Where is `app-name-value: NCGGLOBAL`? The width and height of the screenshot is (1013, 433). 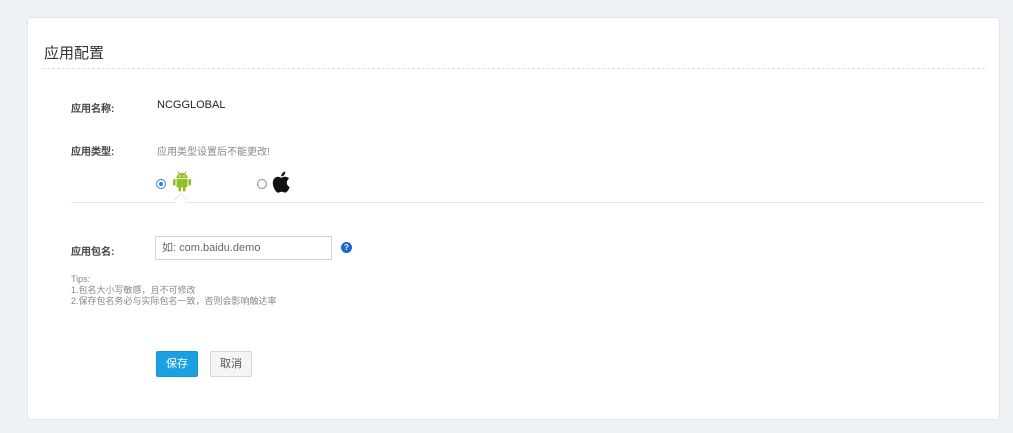 app-name-value: NCGGLOBAL is located at coordinates (191, 105).